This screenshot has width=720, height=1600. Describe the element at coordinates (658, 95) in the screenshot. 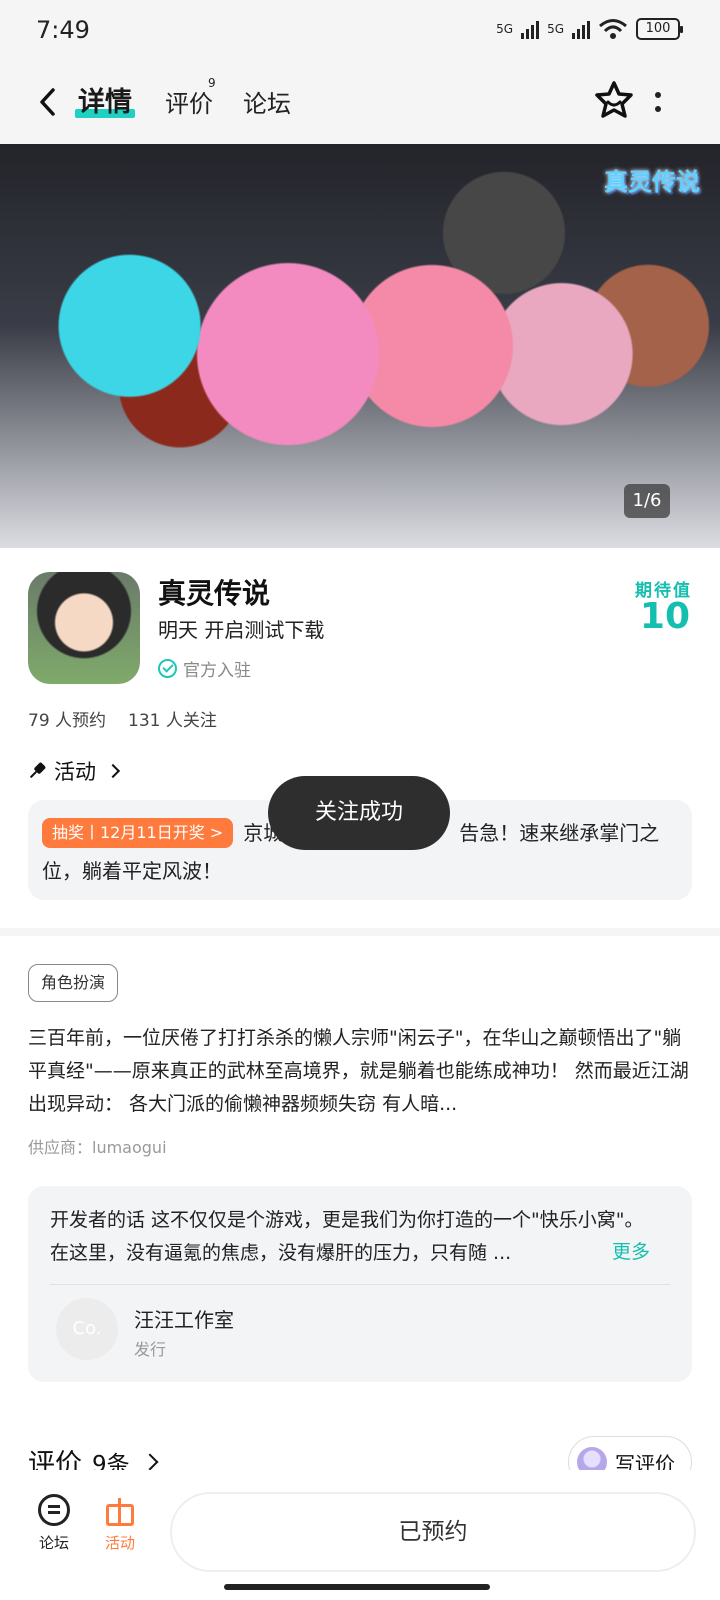

I see `more-vertical-icon` at that location.